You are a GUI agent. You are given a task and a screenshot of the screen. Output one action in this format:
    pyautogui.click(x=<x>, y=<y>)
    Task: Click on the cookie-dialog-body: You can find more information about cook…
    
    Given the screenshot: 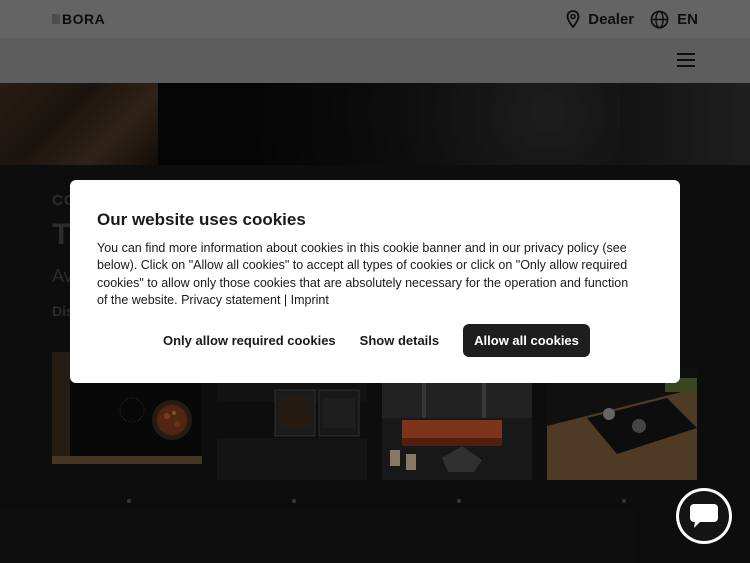 What is the action you would take?
    pyautogui.click(x=363, y=274)
    